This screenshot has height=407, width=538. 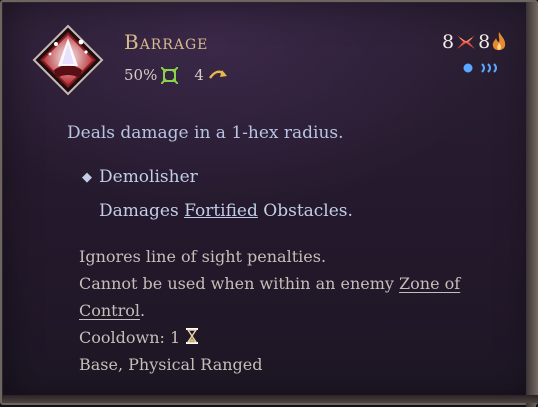 What do you see at coordinates (141, 75) in the screenshot?
I see `accuracy-value: 50%` at bounding box center [141, 75].